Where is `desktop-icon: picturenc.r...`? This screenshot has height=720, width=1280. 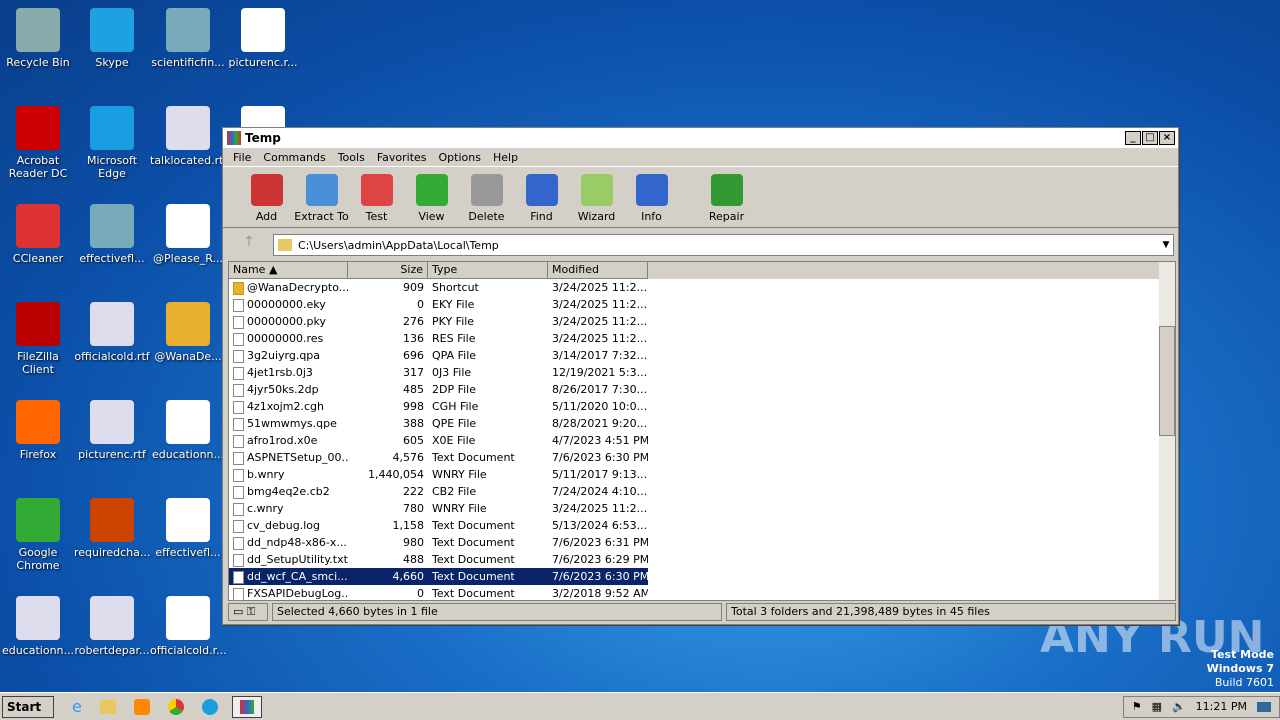 desktop-icon: picturenc.r... is located at coordinates (263, 38).